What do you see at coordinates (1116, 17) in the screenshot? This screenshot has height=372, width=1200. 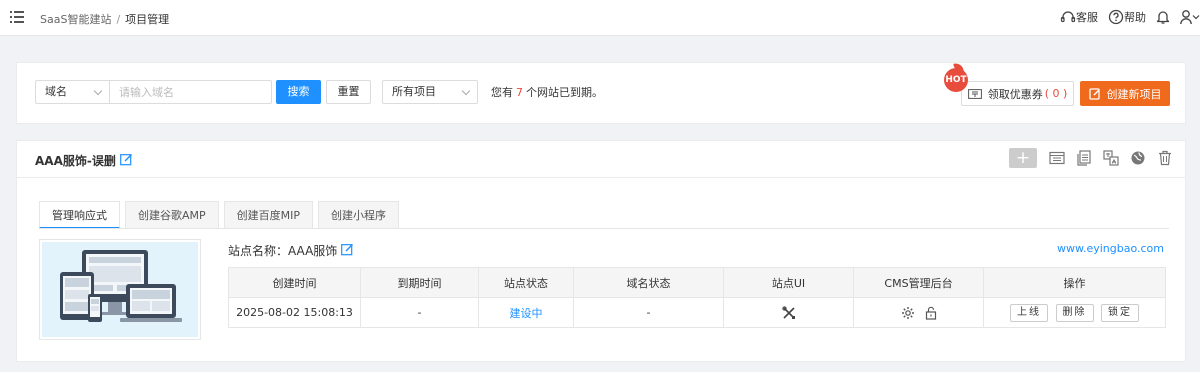 I see `help-icon` at bounding box center [1116, 17].